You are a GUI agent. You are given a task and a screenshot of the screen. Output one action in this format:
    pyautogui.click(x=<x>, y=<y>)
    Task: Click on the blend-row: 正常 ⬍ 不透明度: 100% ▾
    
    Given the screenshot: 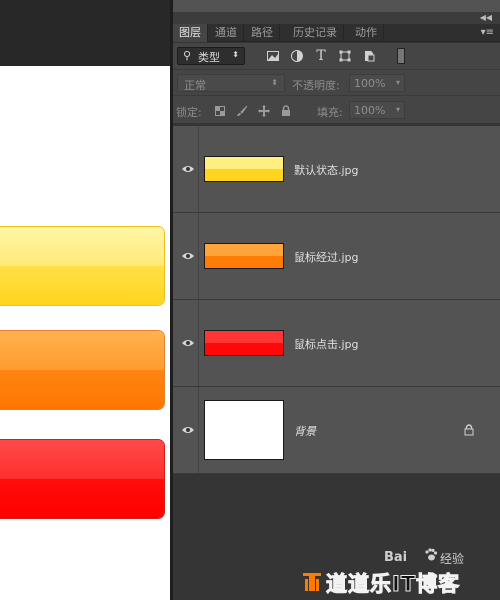 What is the action you would take?
    pyautogui.click(x=336, y=82)
    